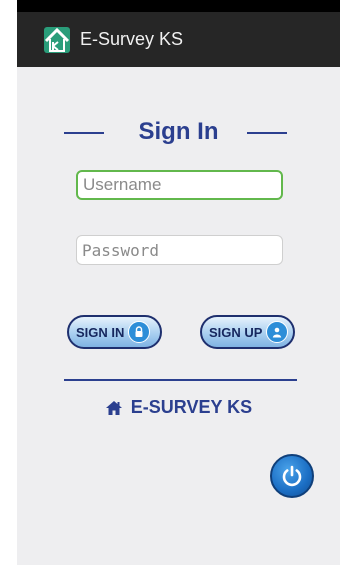 This screenshot has height=565, width=340. I want to click on home-icon, so click(114, 408).